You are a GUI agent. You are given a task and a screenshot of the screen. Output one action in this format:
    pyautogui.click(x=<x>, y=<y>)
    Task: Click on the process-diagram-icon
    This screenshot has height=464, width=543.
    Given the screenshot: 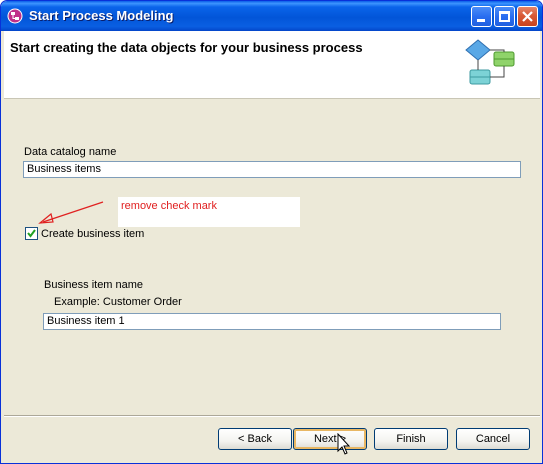 What is the action you would take?
    pyautogui.click(x=490, y=62)
    